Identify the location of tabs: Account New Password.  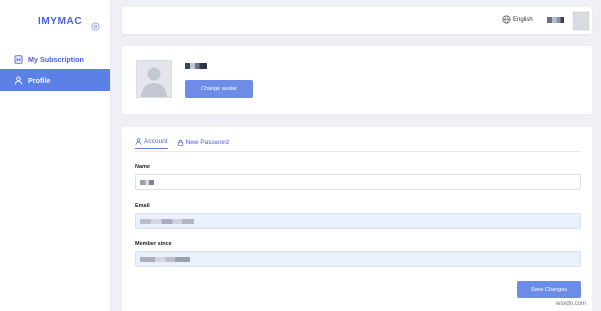
(186, 143).